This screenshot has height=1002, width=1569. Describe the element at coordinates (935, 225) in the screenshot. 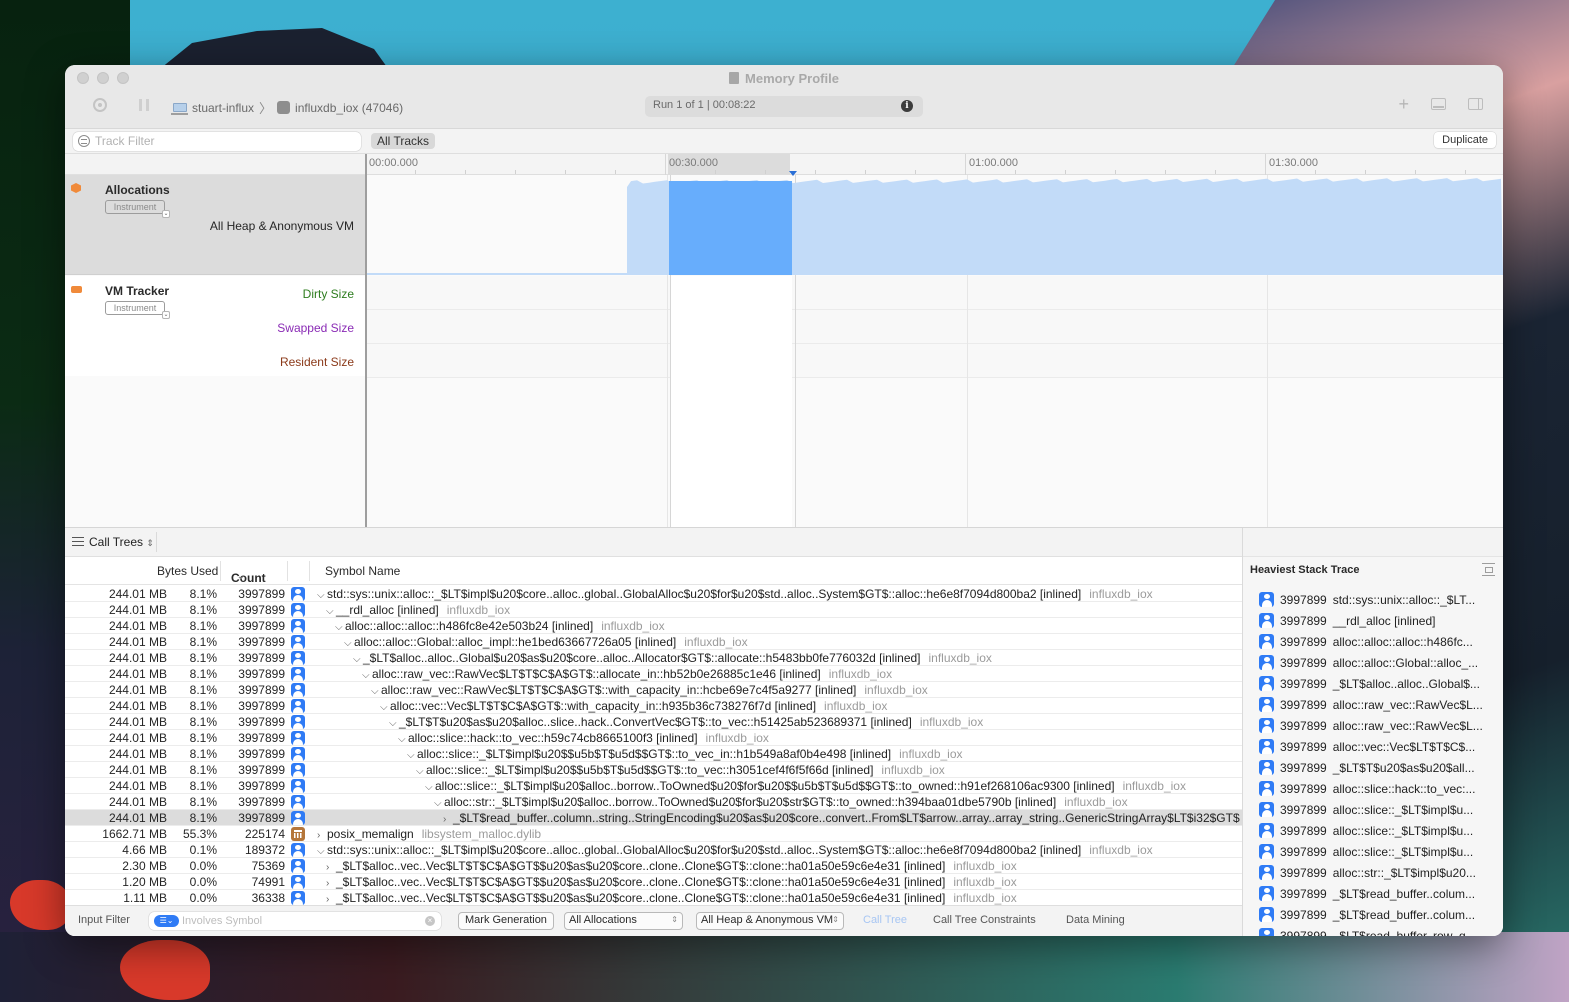

I see `allocations-graph` at that location.